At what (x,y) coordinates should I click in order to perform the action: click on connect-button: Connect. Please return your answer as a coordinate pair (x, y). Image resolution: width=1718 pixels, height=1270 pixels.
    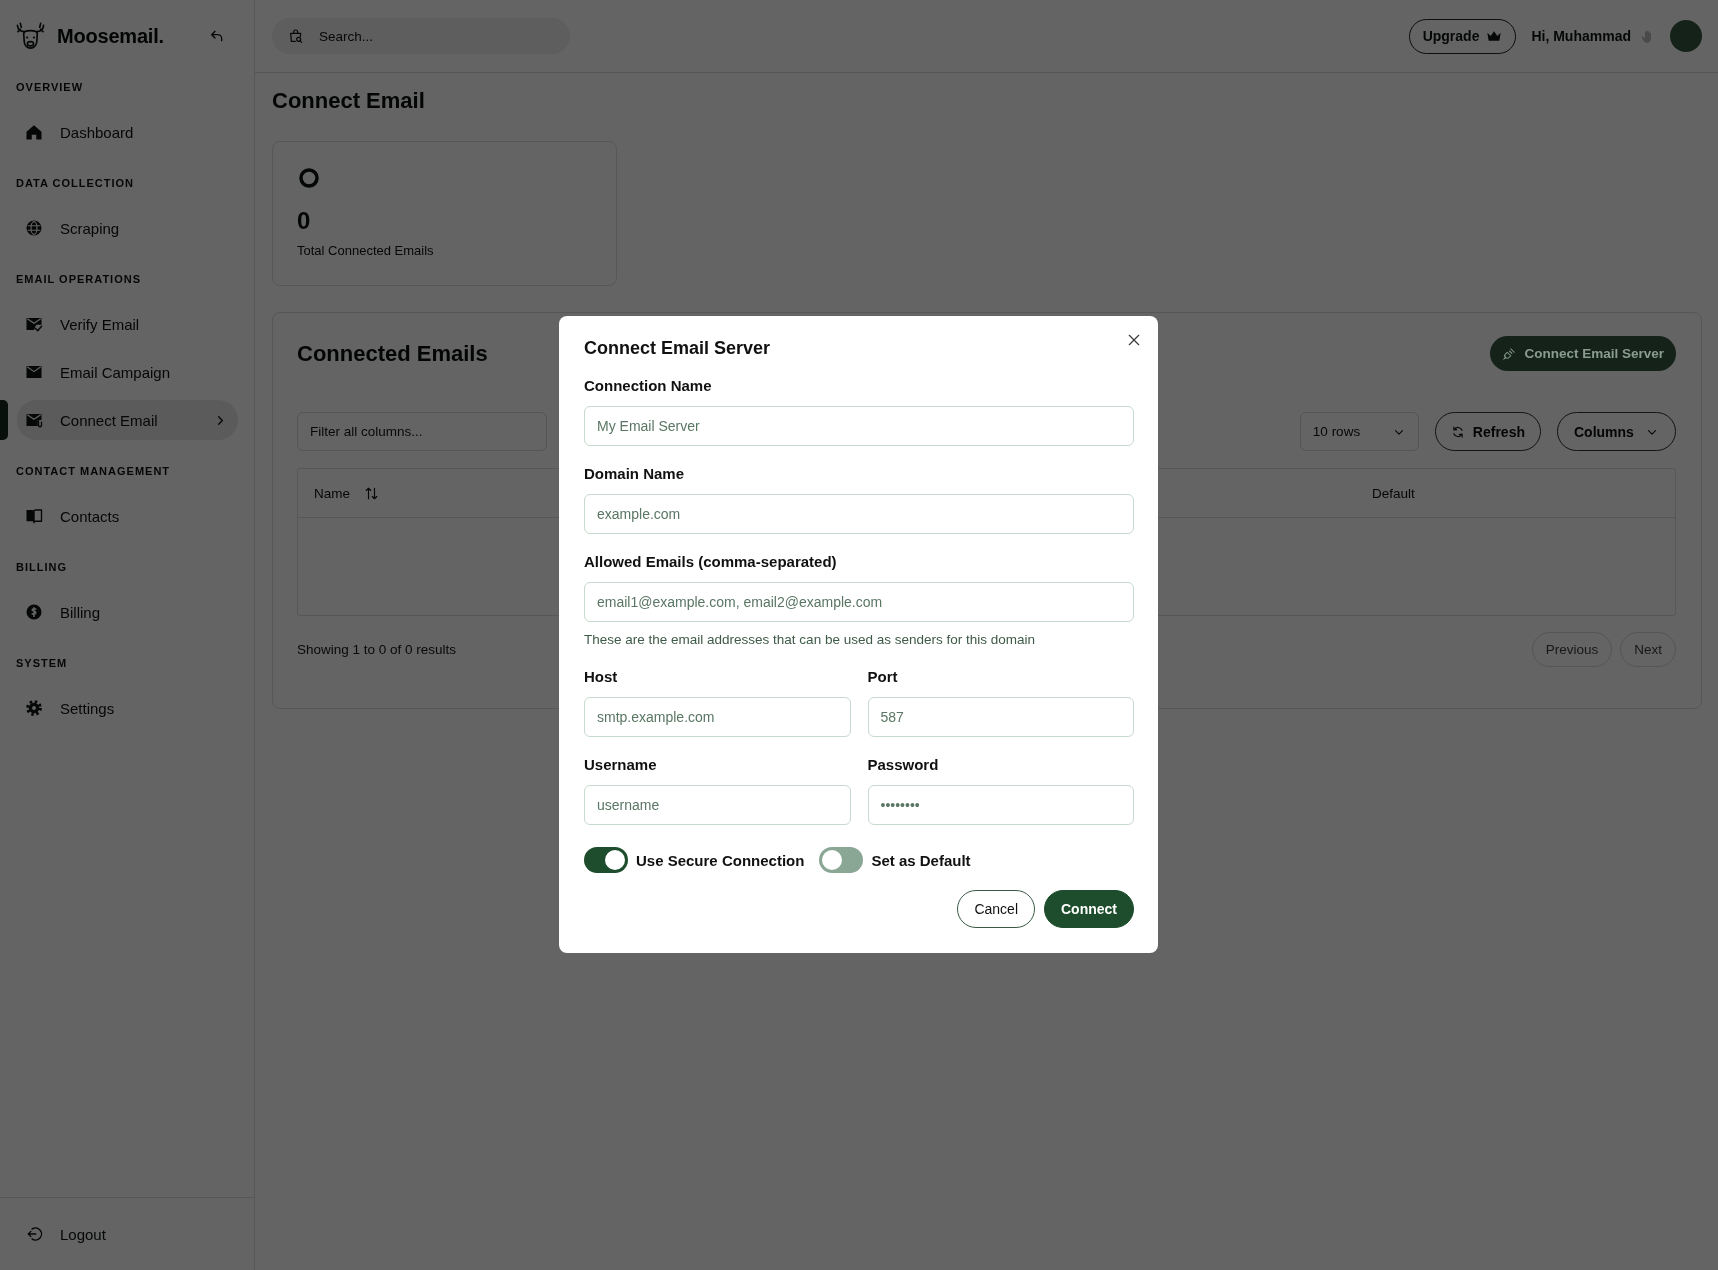
    Looking at the image, I should click on (1089, 909).